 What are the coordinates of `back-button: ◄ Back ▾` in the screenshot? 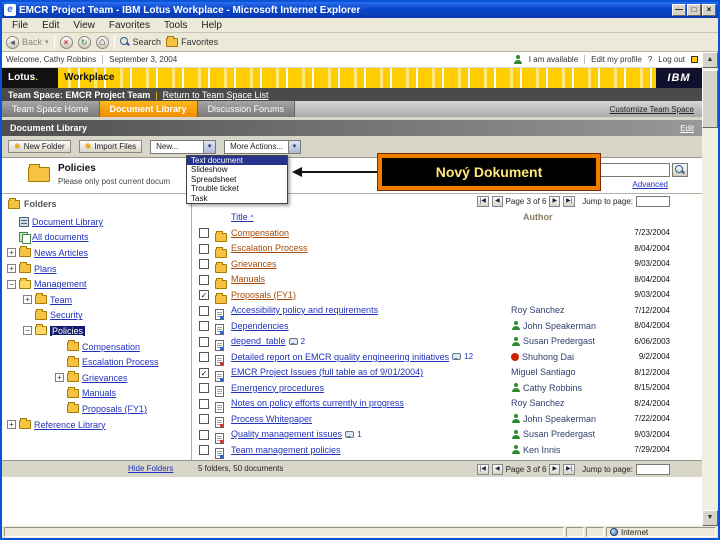 It's located at (27, 42).